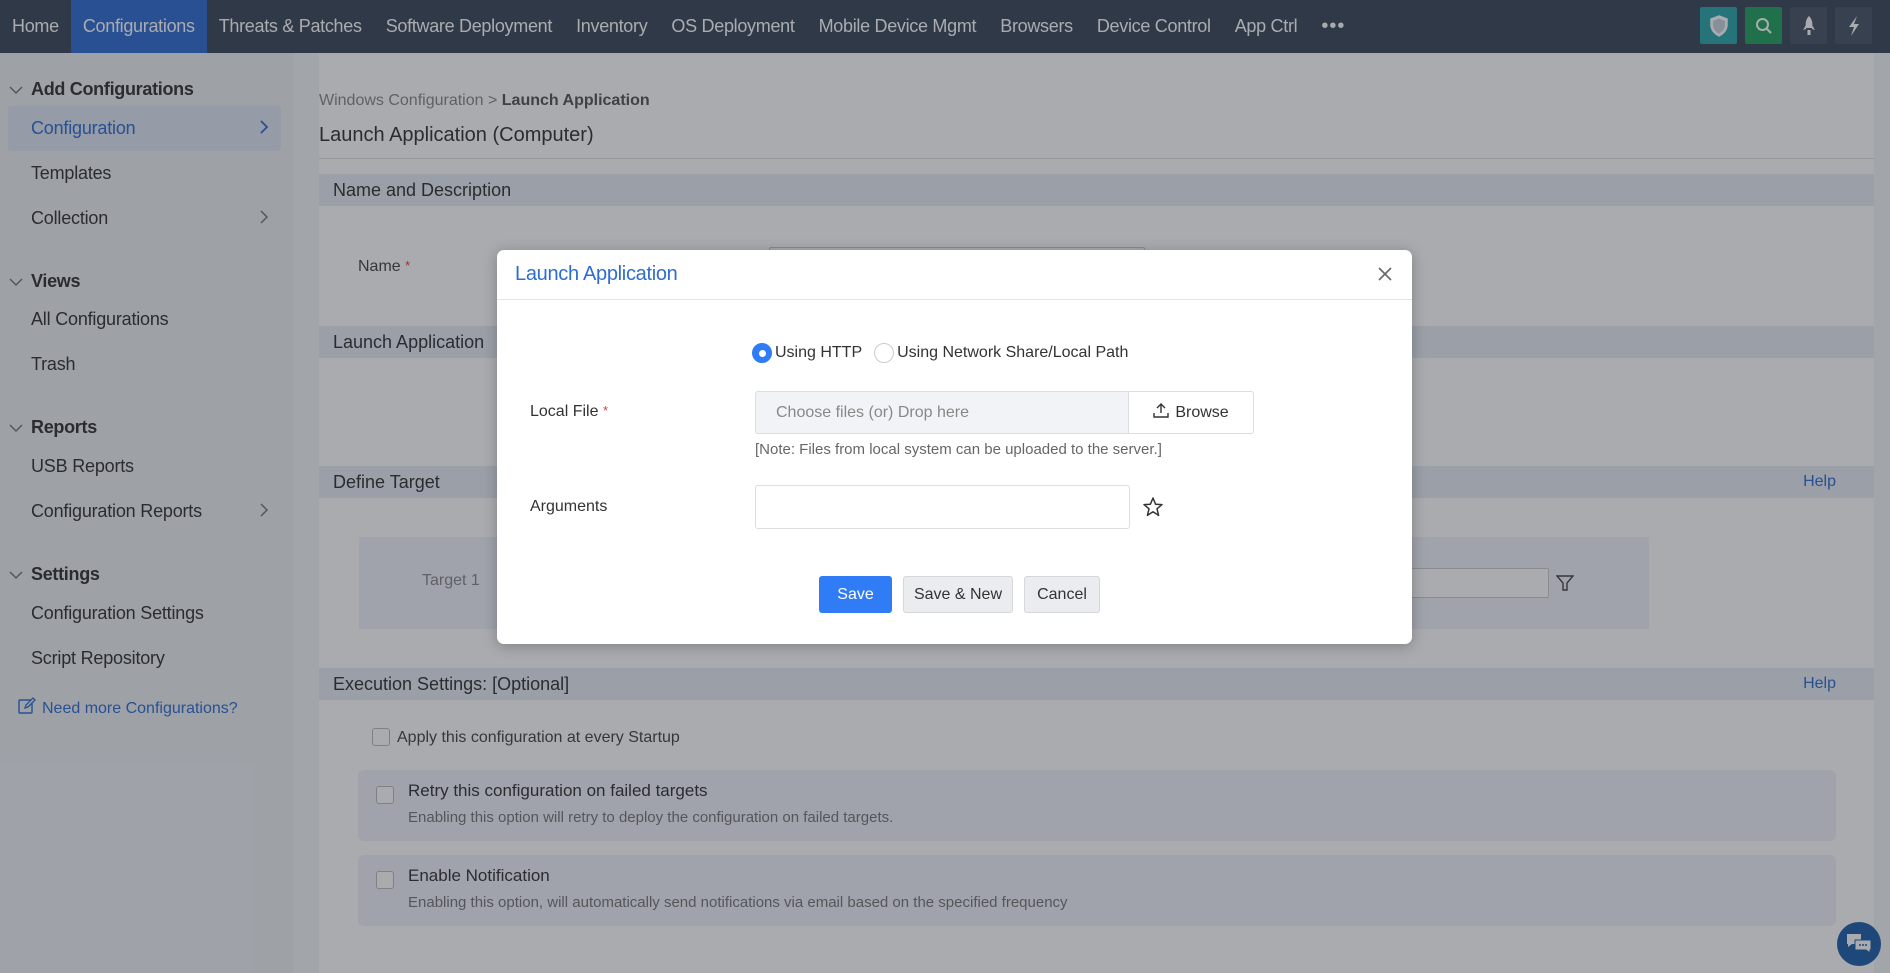 Image resolution: width=1890 pixels, height=973 pixels. I want to click on file-drop-input: Choose files (or) Drop here, so click(942, 412).